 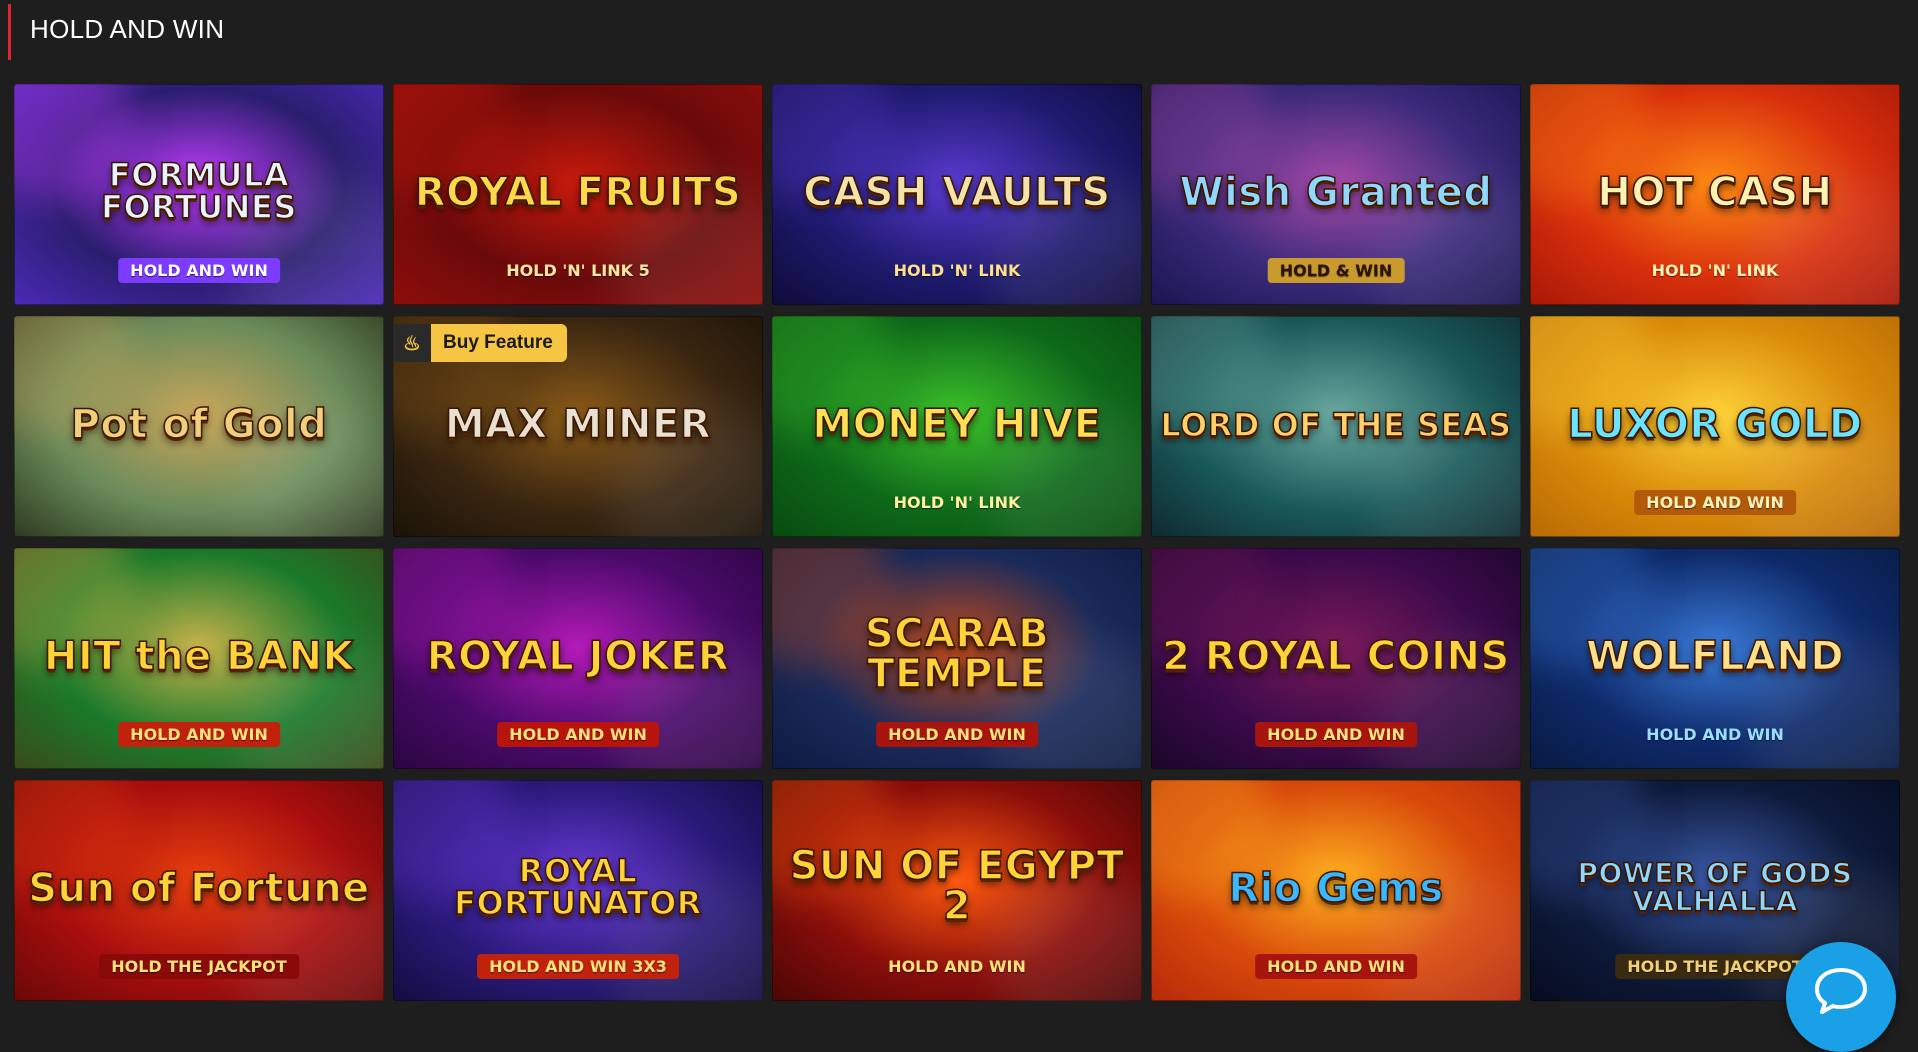 I want to click on game-subtitle: HOLD 'N' LINK 5, so click(x=578, y=270).